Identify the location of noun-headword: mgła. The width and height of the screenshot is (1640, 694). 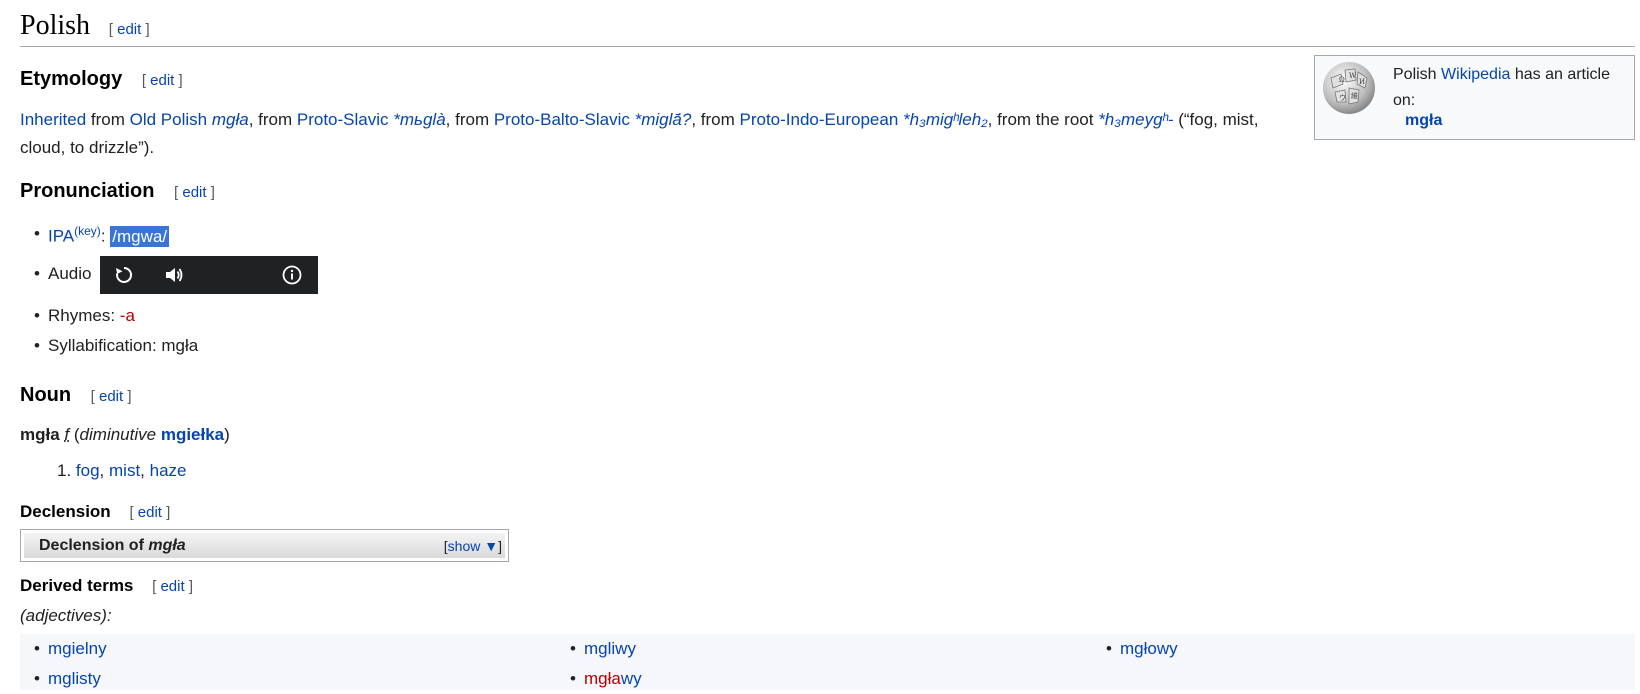
(40, 434).